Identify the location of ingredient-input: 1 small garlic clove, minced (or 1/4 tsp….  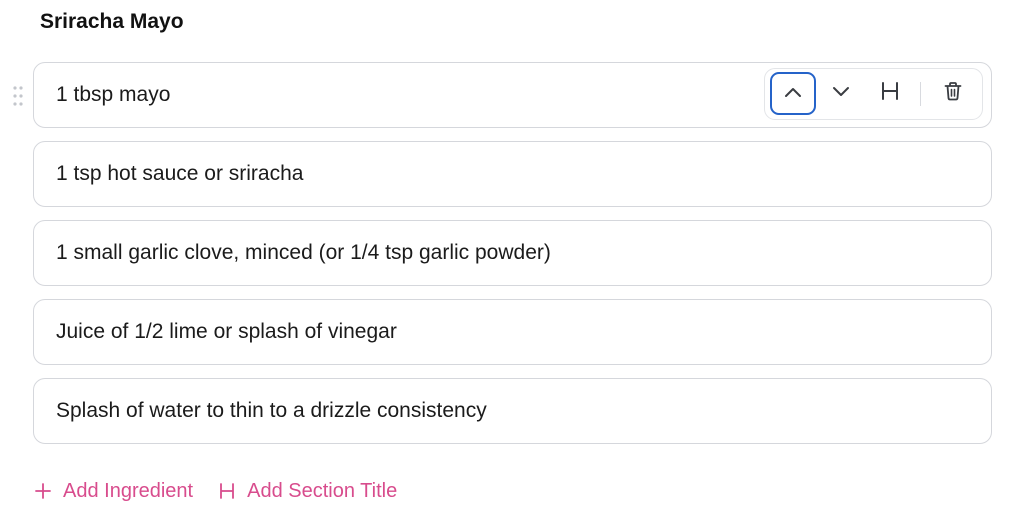
(512, 253).